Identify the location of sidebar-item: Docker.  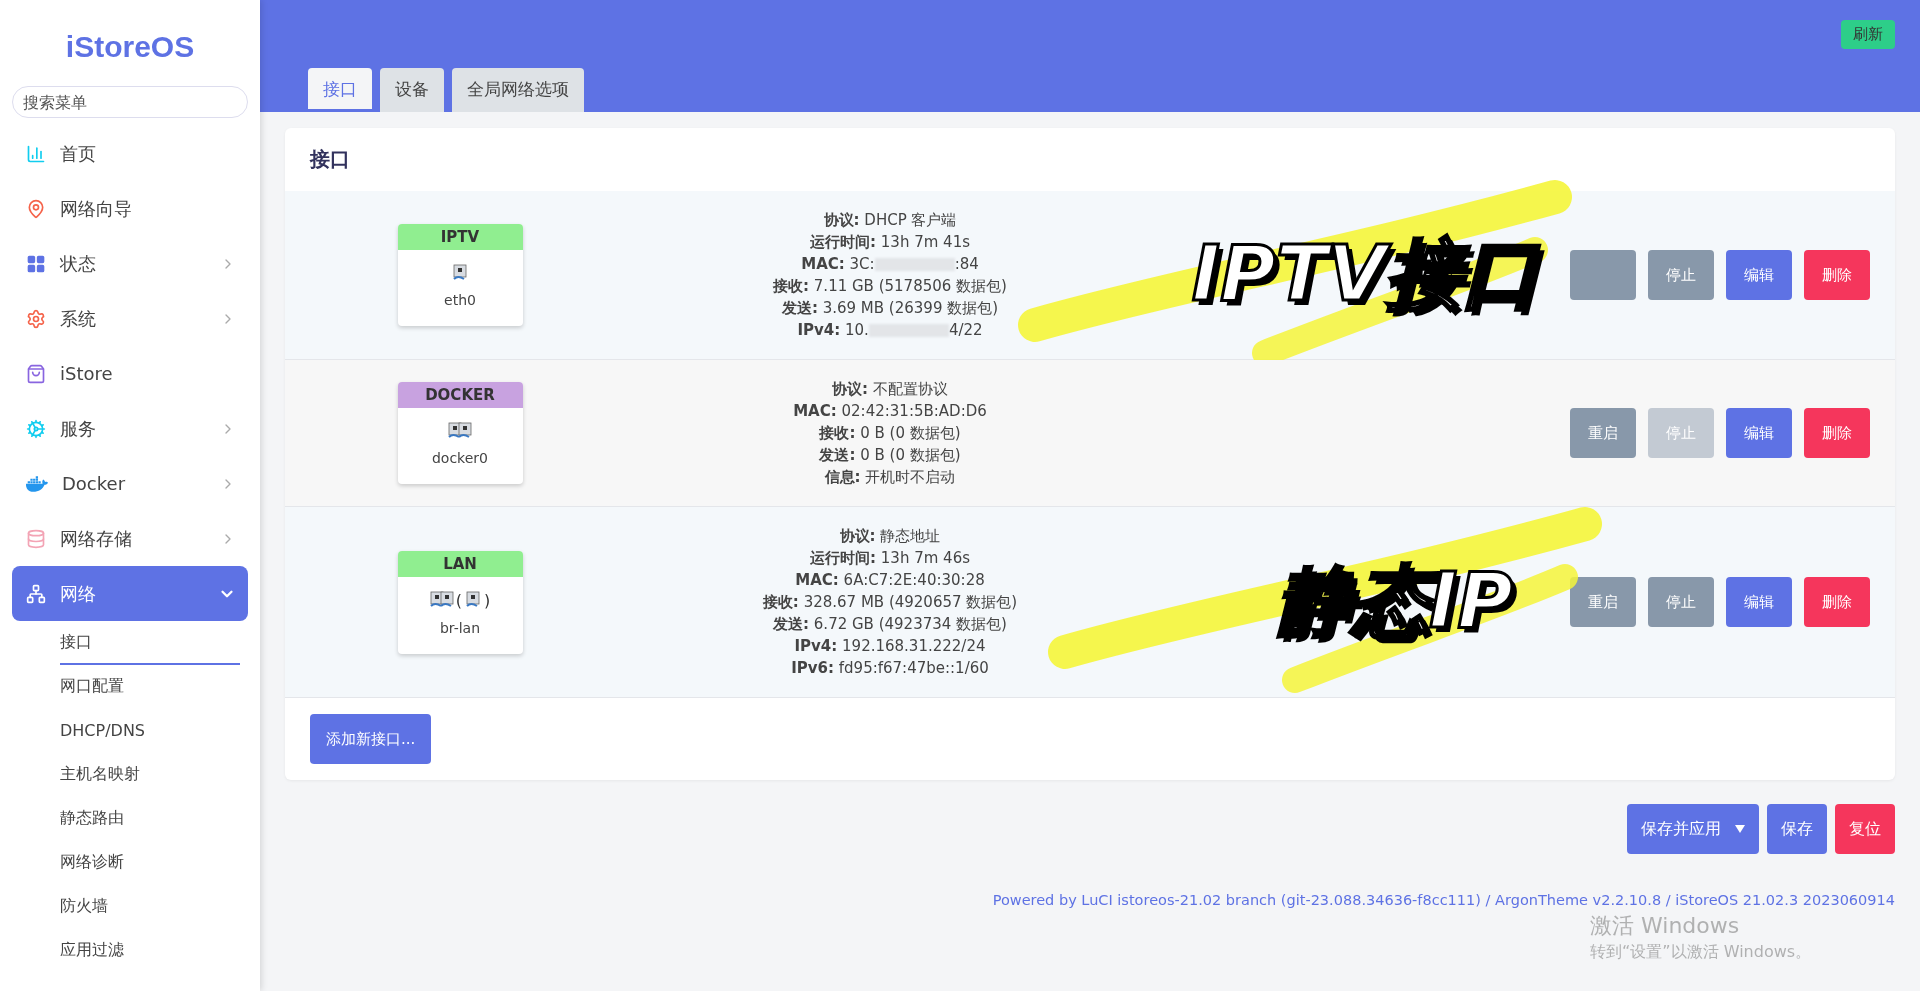
(130, 483).